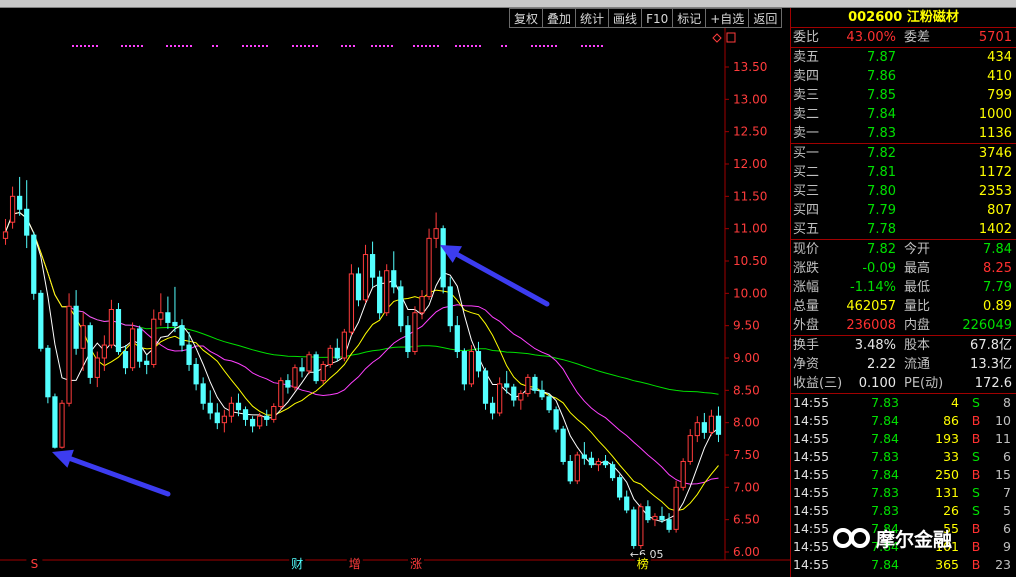  Describe the element at coordinates (746, 455) in the screenshot. I see `y-tick-label: 7.50` at that location.